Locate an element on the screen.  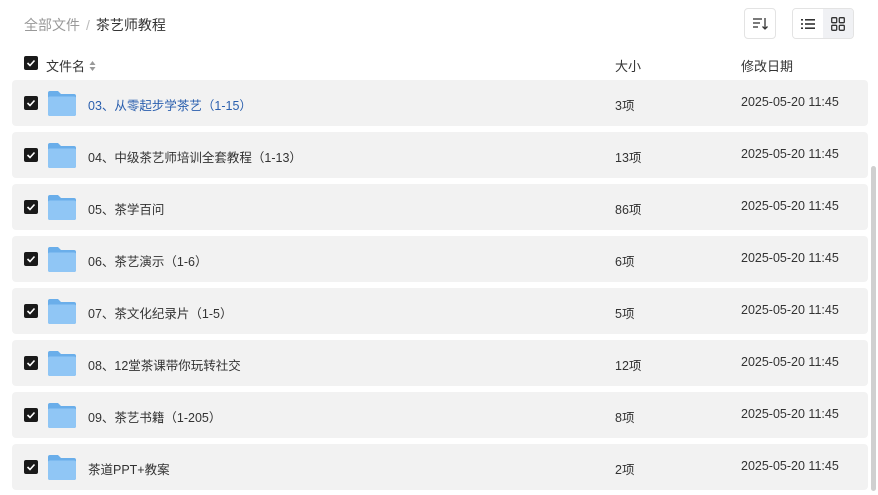
select-all-checkbox is located at coordinates (31, 63).